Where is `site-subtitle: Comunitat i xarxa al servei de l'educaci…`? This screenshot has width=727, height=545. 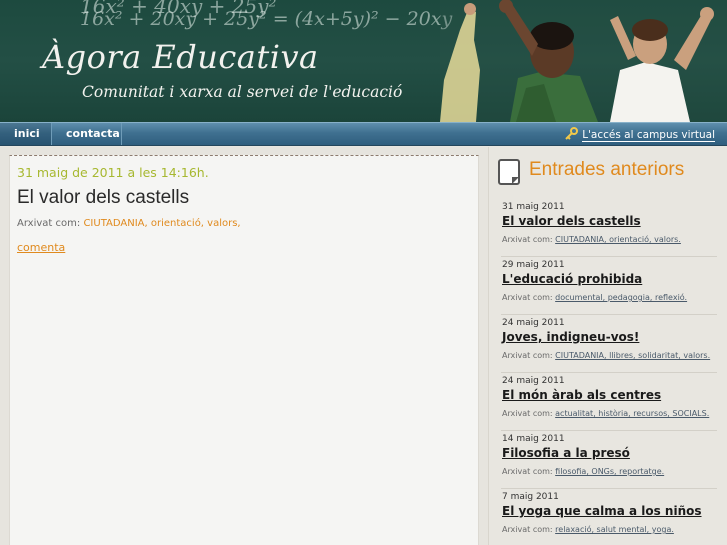 site-subtitle: Comunitat i xarxa al servei de l'educaci… is located at coordinates (242, 92).